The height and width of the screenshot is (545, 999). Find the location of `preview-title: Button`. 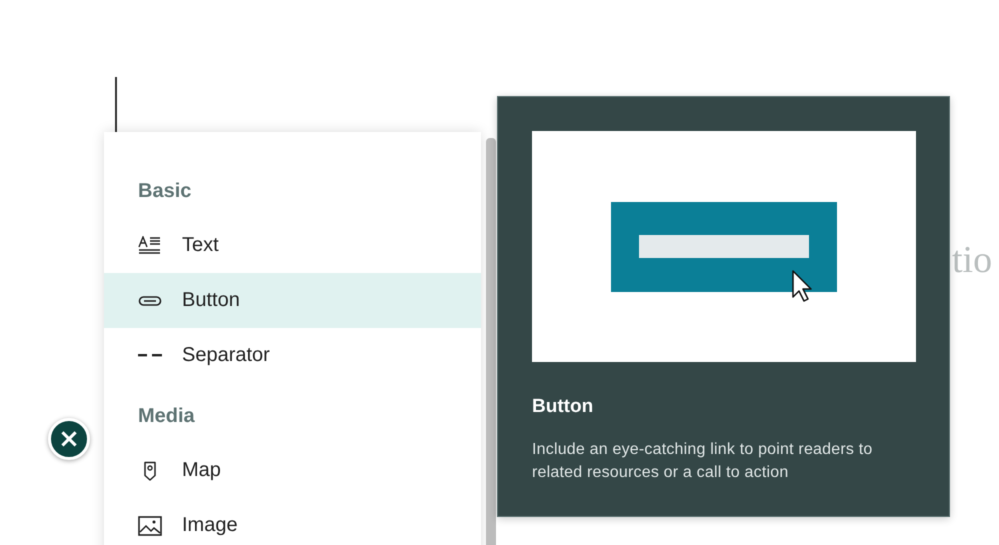

preview-title: Button is located at coordinates (563, 407).